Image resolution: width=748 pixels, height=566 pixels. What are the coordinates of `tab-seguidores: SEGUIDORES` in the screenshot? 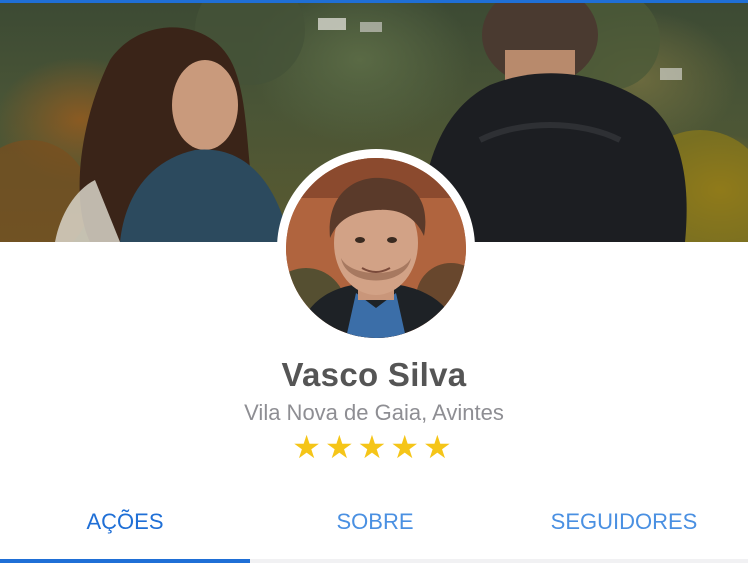 It's located at (624, 522).